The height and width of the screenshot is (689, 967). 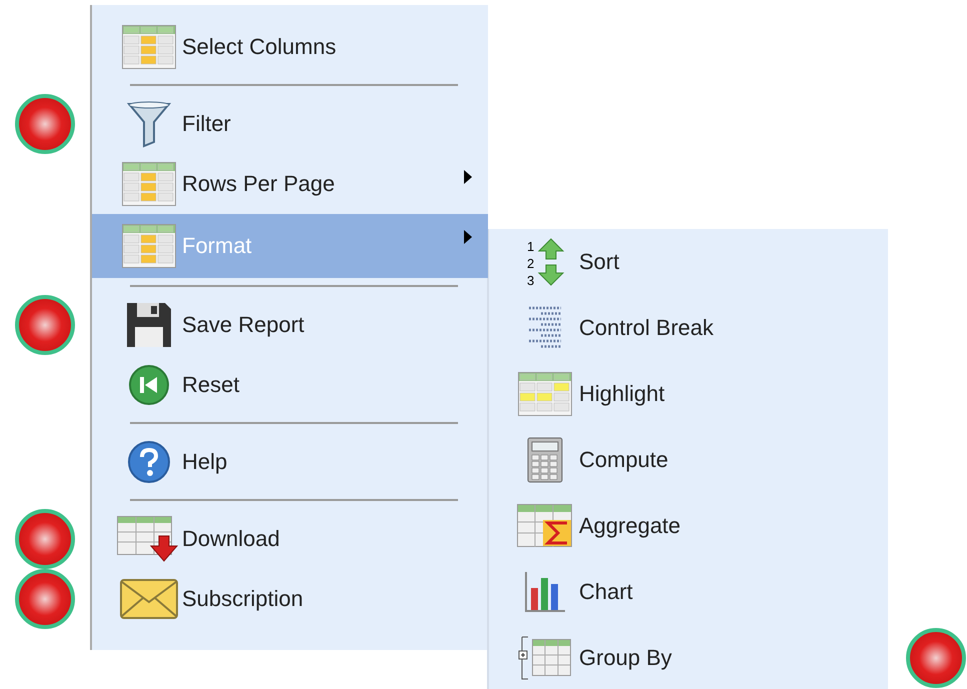 What do you see at coordinates (290, 539) in the screenshot?
I see `menu-item: Download` at bounding box center [290, 539].